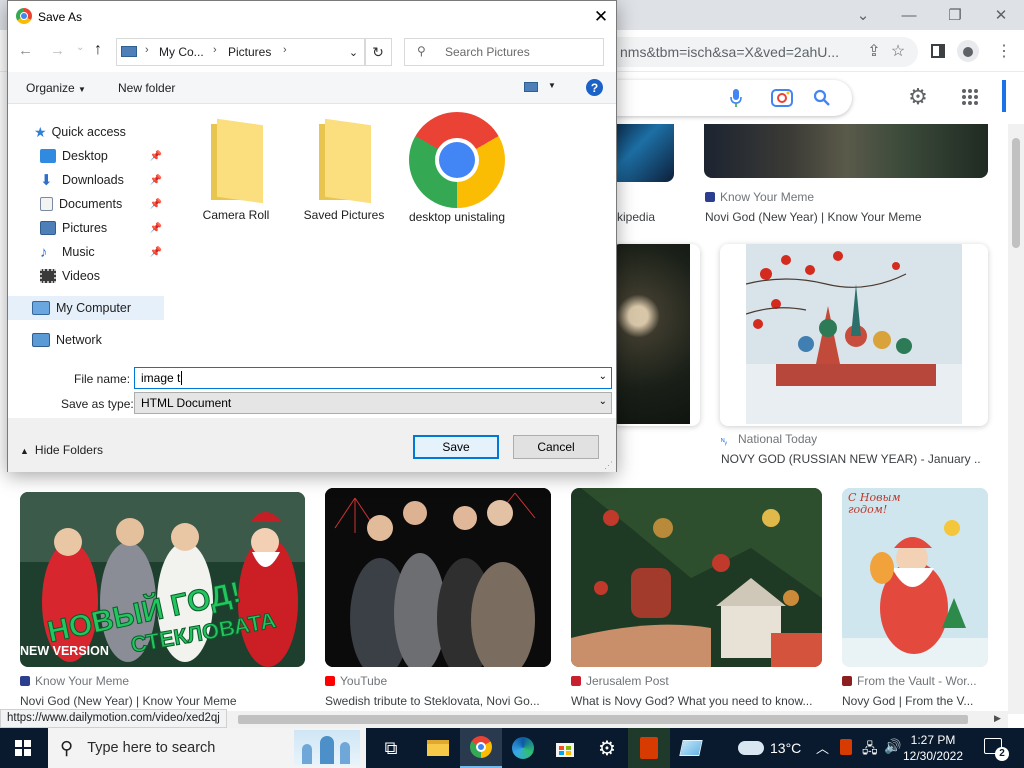 The image size is (1024, 768). Describe the element at coordinates (531, 87) in the screenshot. I see `view-options-icon` at that location.